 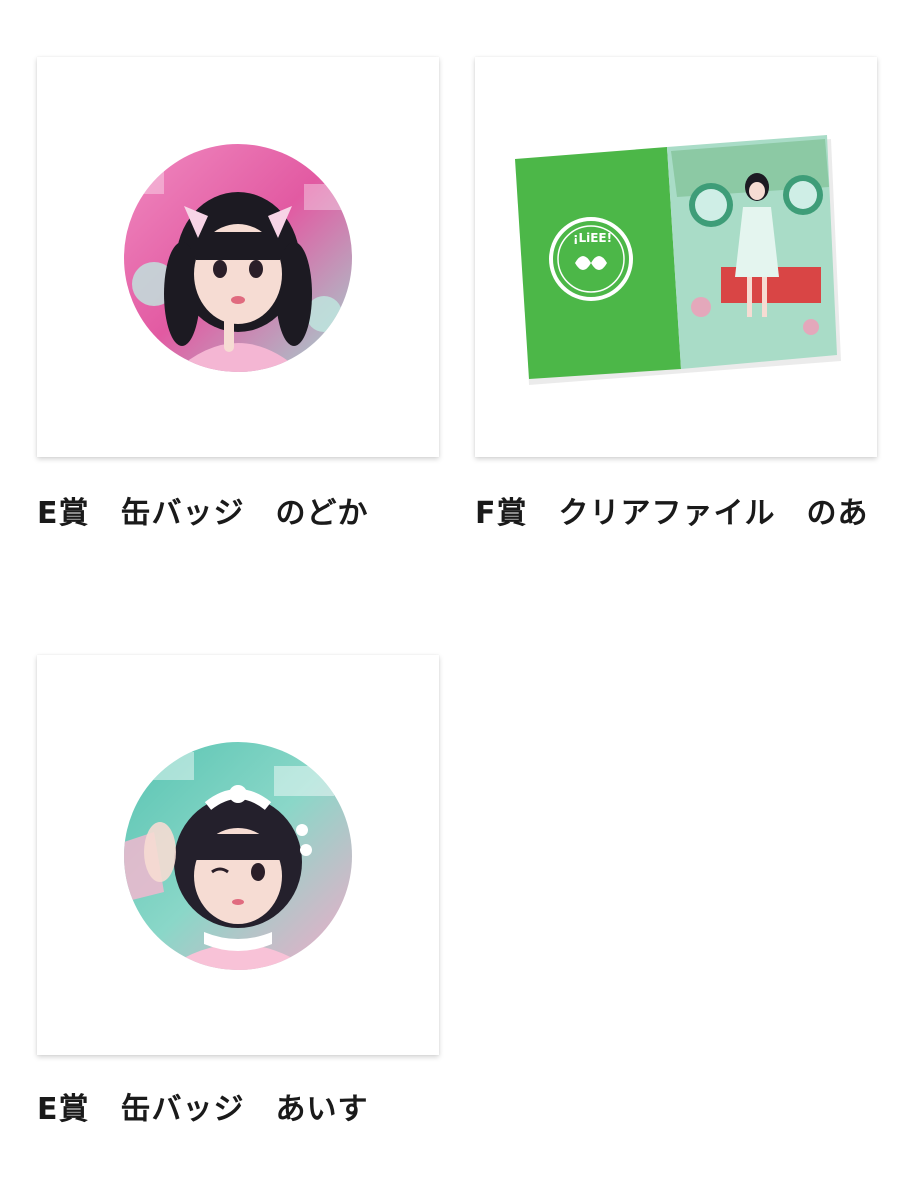 I want to click on product-title: E賞 缶バッジ のどか, so click(x=238, y=514).